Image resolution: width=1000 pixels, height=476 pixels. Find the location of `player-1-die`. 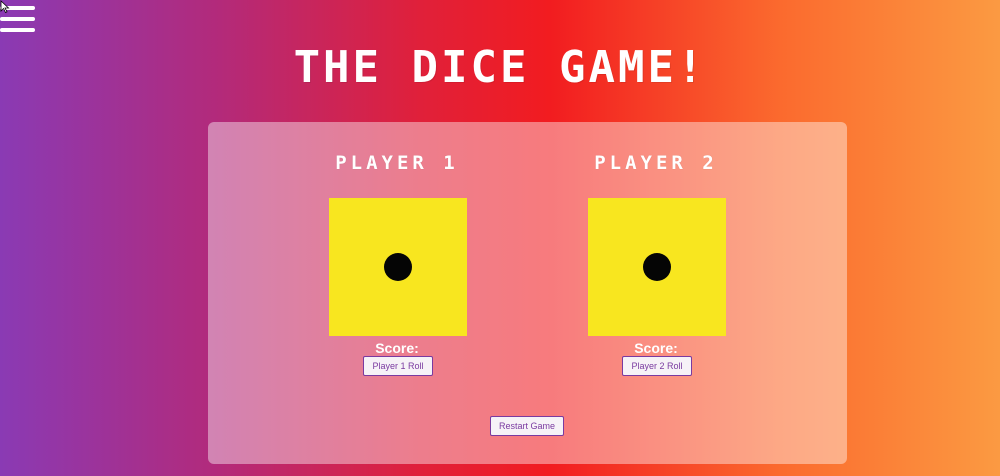

player-1-die is located at coordinates (398, 267).